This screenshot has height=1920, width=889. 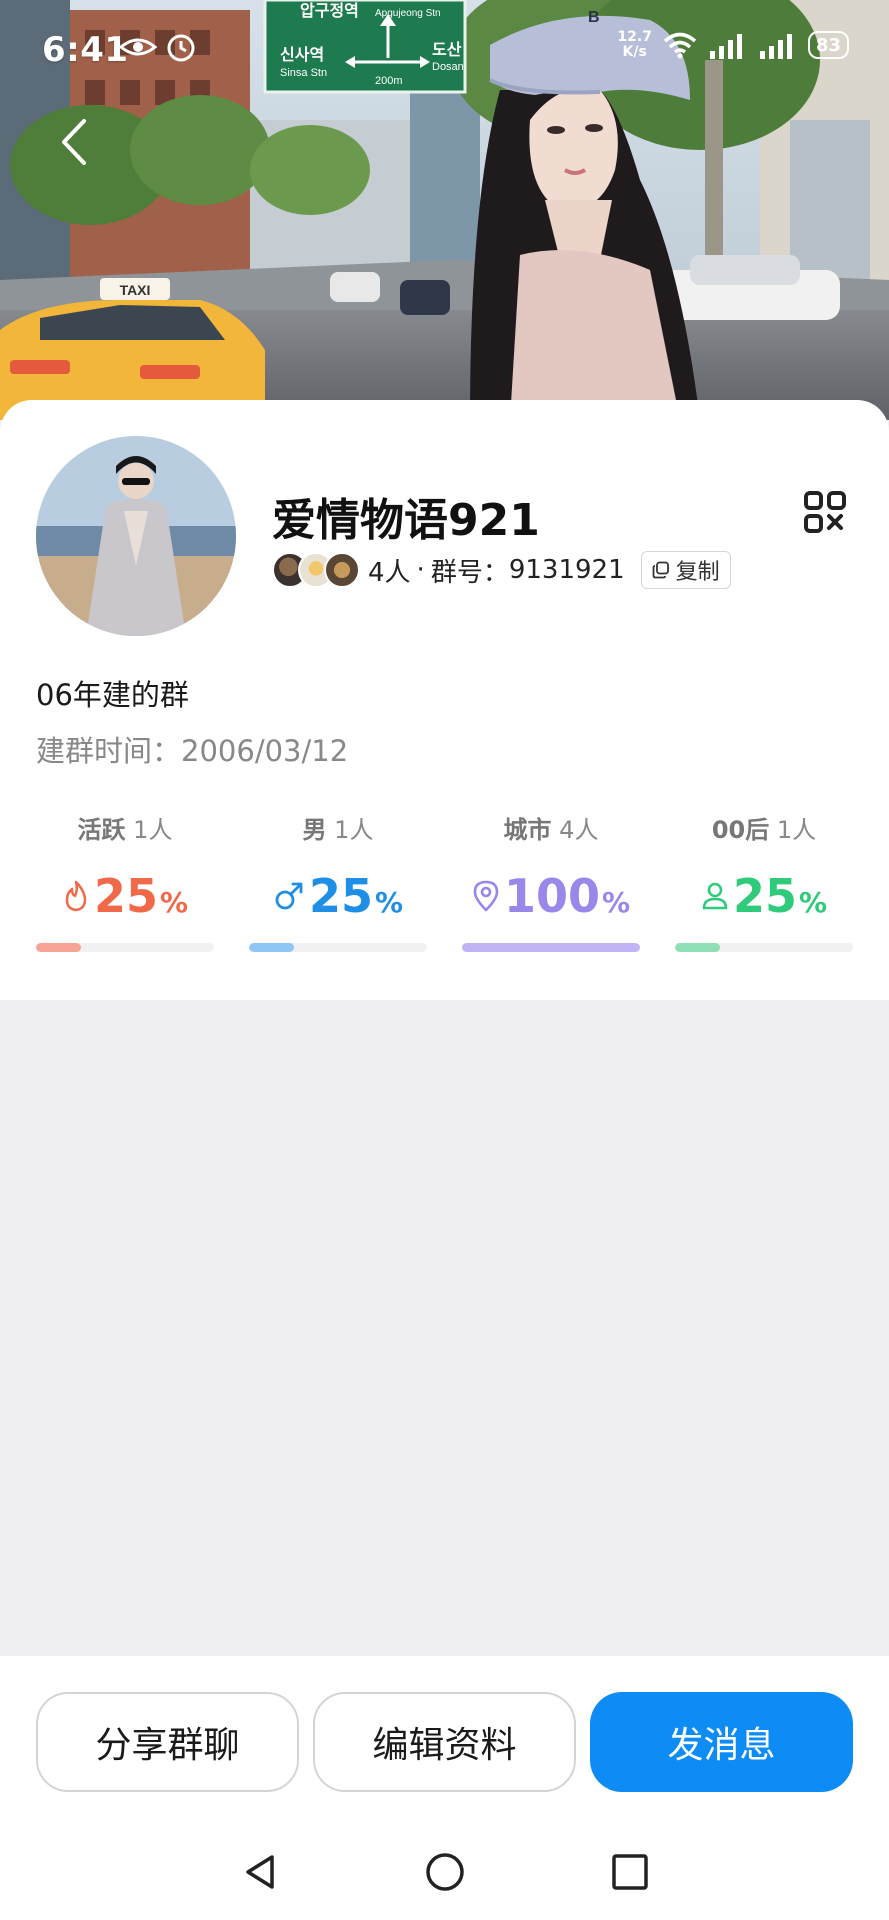 I want to click on signal-icon-sim1, so click(x=725, y=46).